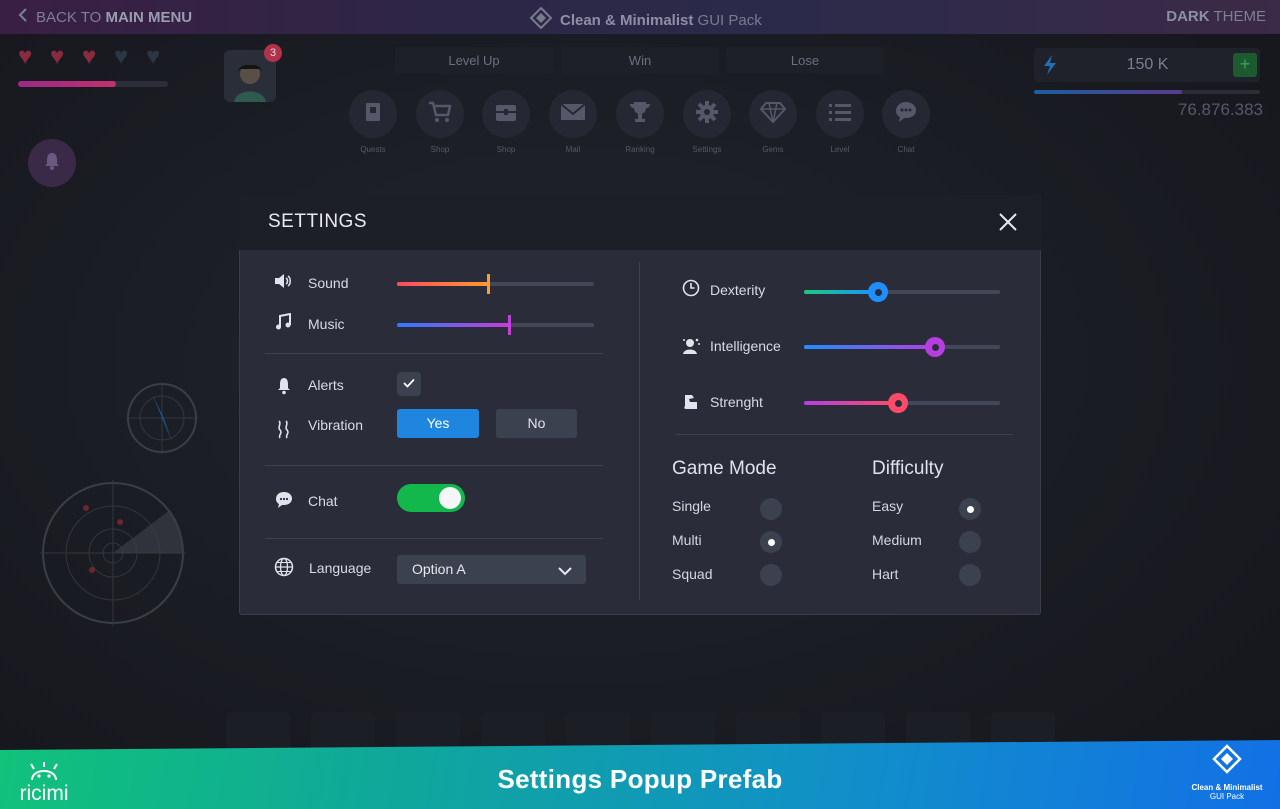 The height and width of the screenshot is (809, 1280). I want to click on ricimi-logo: ricimi, so click(44, 782).